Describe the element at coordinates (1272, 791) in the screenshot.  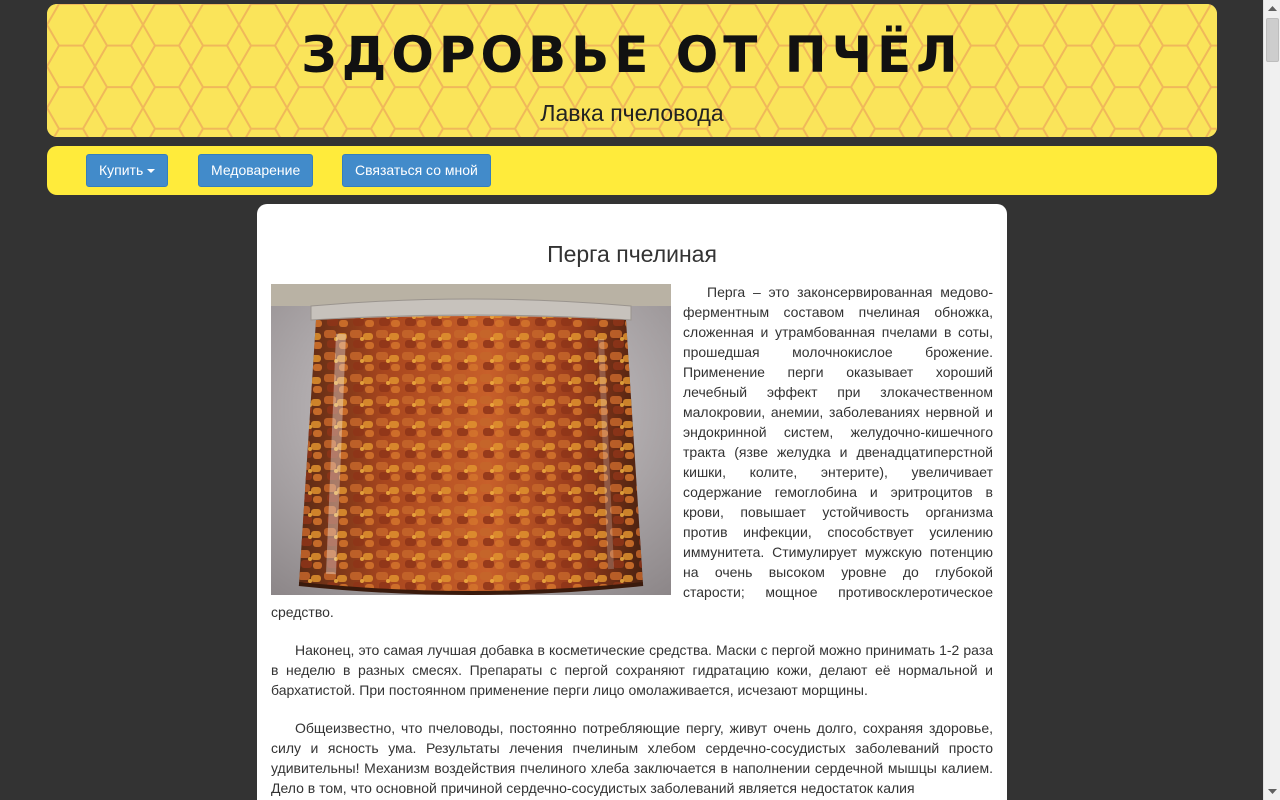
I see `scroll-down-arrow-icon` at that location.